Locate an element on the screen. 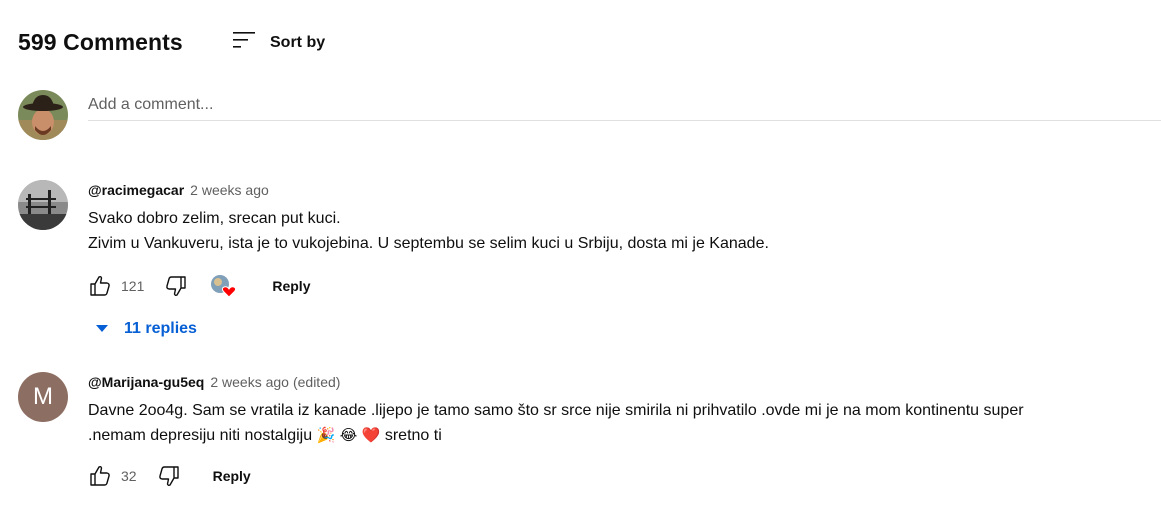 The width and height of the screenshot is (1161, 510). laughing-emoji: 😂 is located at coordinates (348, 435).